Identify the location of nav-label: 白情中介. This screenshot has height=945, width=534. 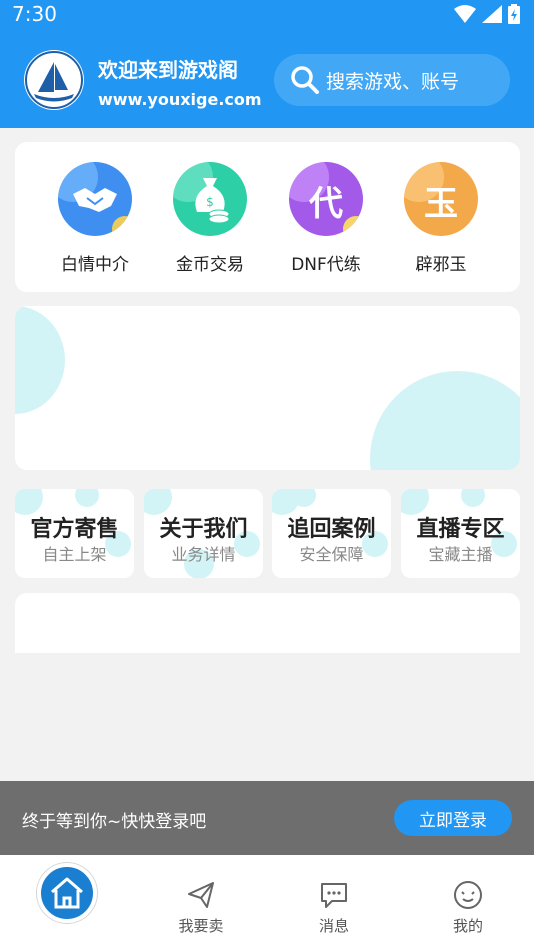
(95, 265).